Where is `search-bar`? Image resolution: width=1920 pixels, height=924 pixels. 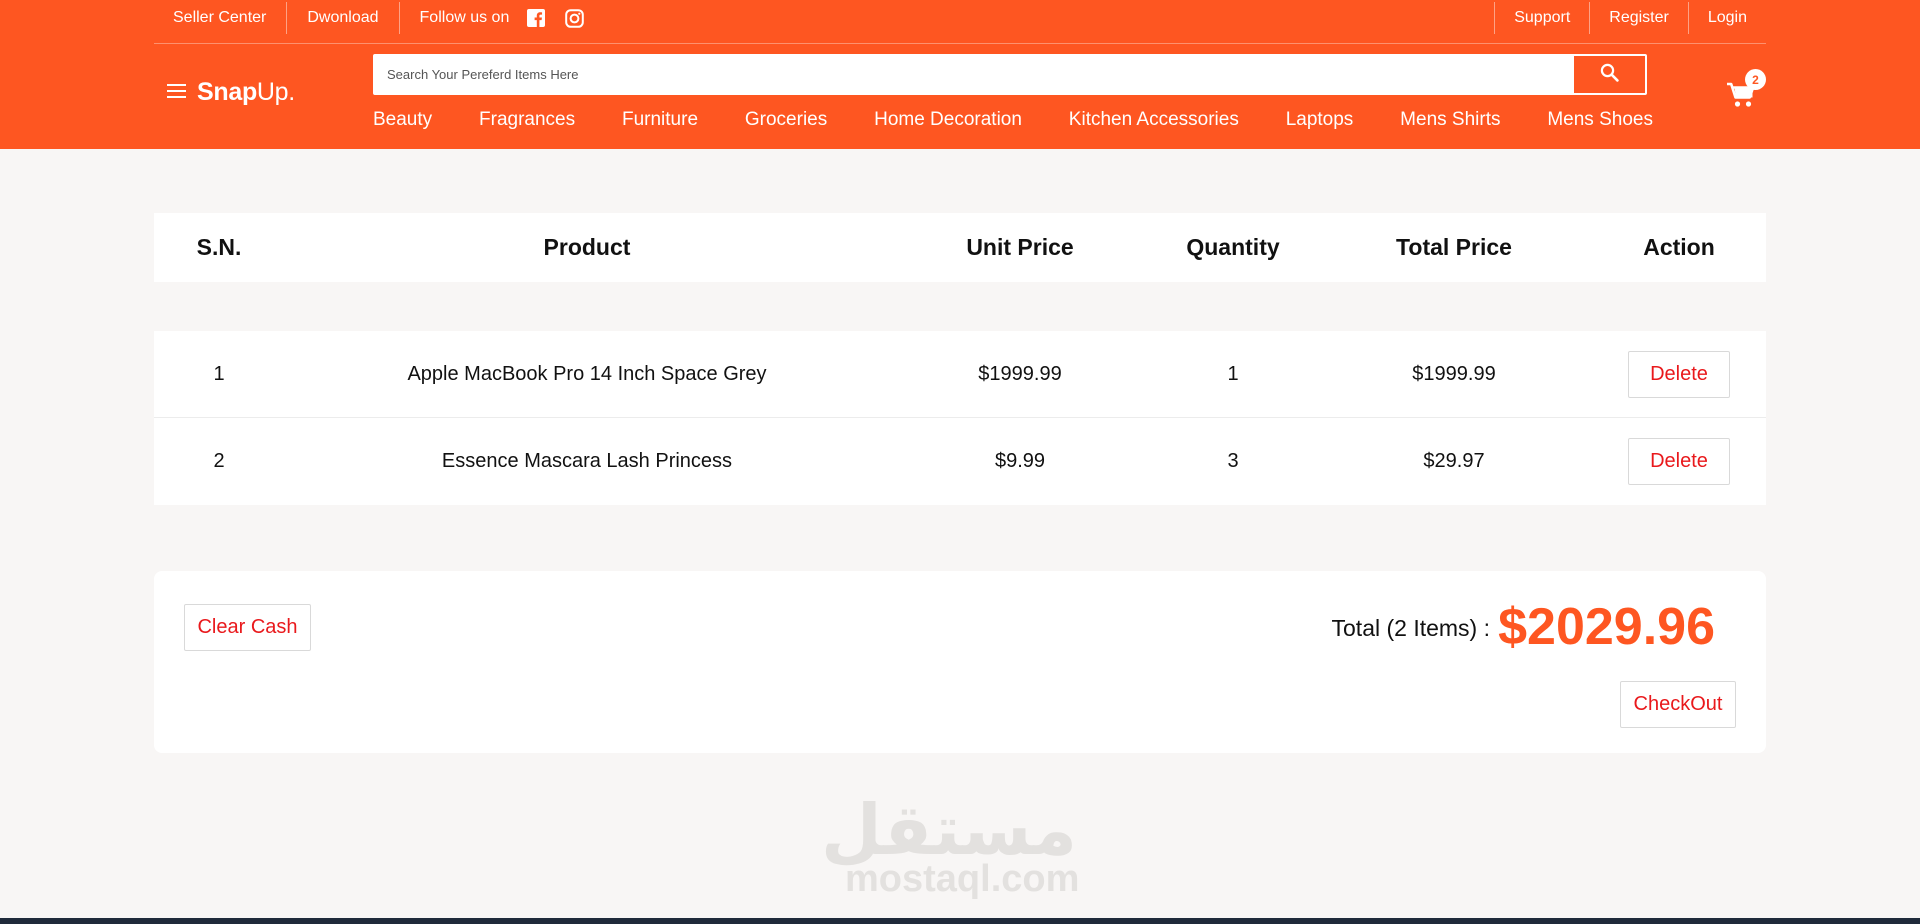 search-bar is located at coordinates (1010, 74).